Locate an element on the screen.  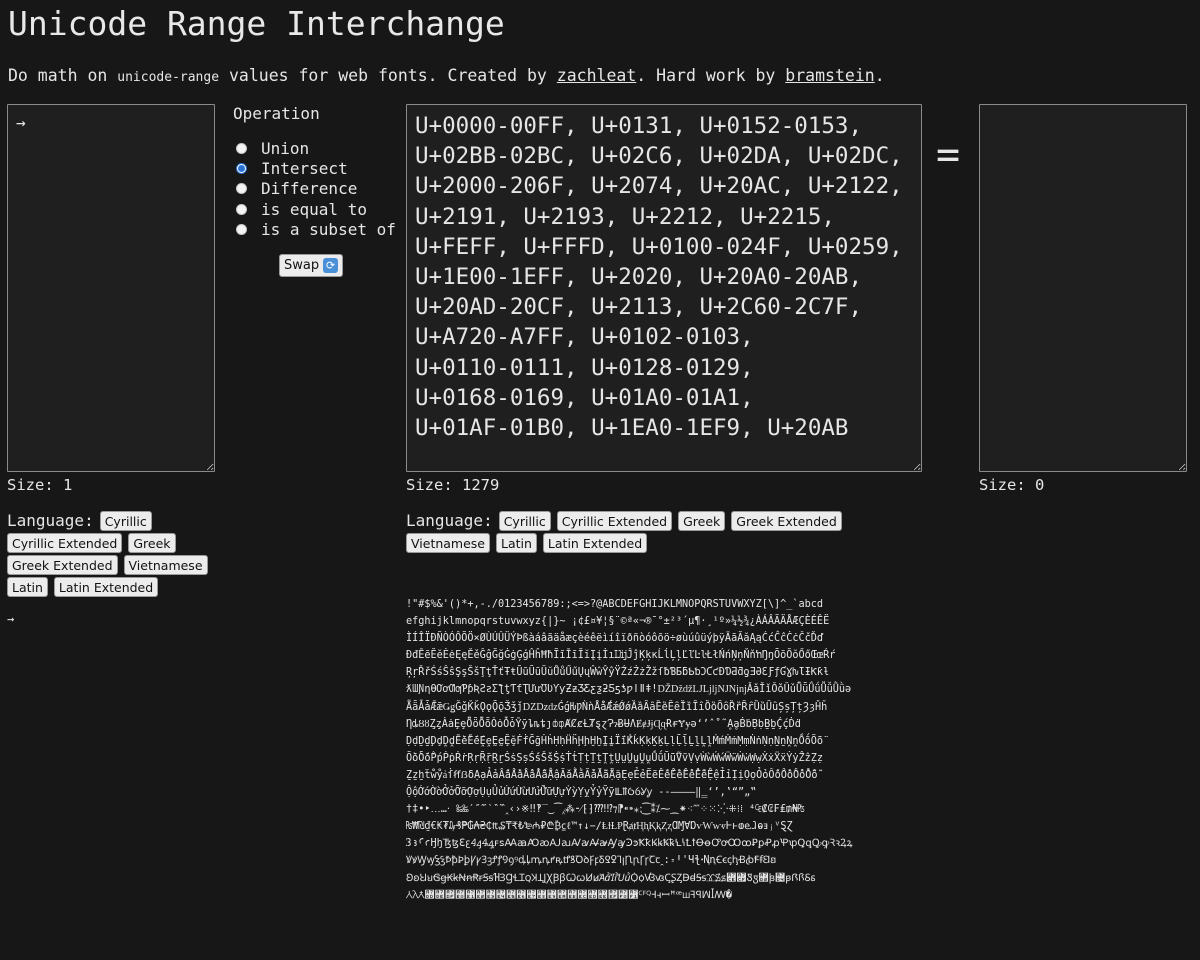
operation-option-label: is equal to is located at coordinates (314, 209).